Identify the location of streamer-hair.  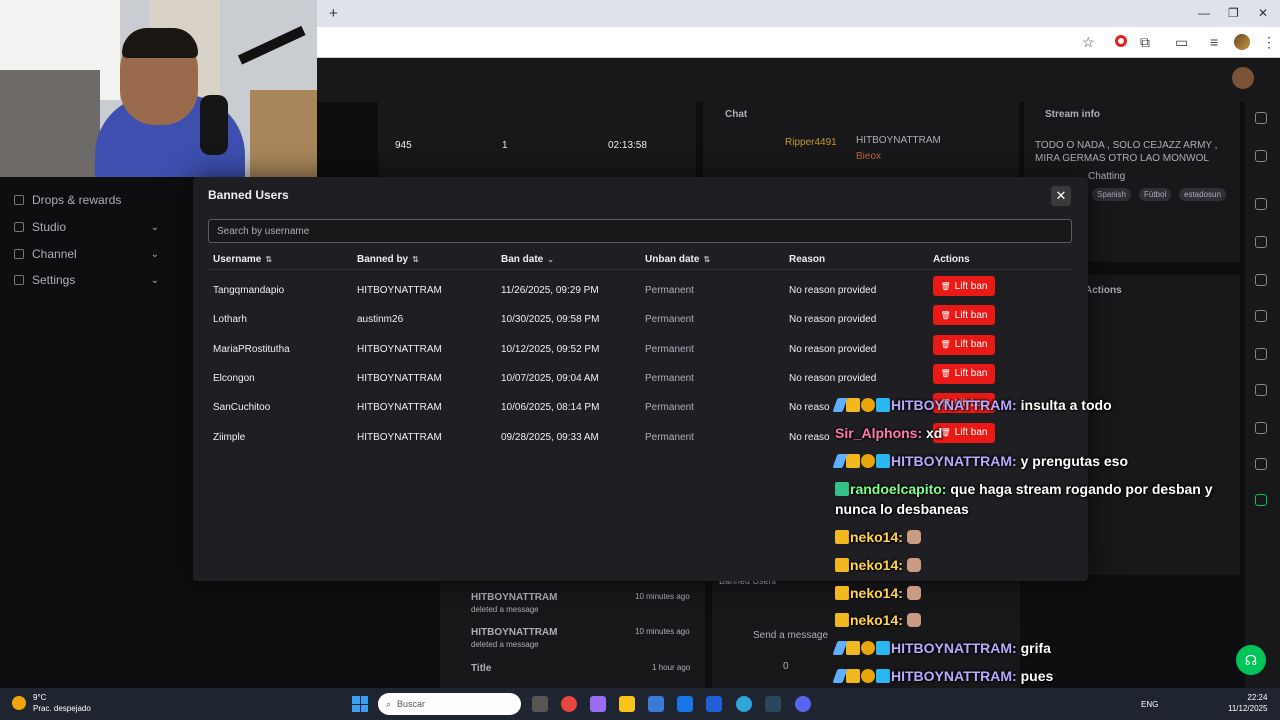
(160, 43).